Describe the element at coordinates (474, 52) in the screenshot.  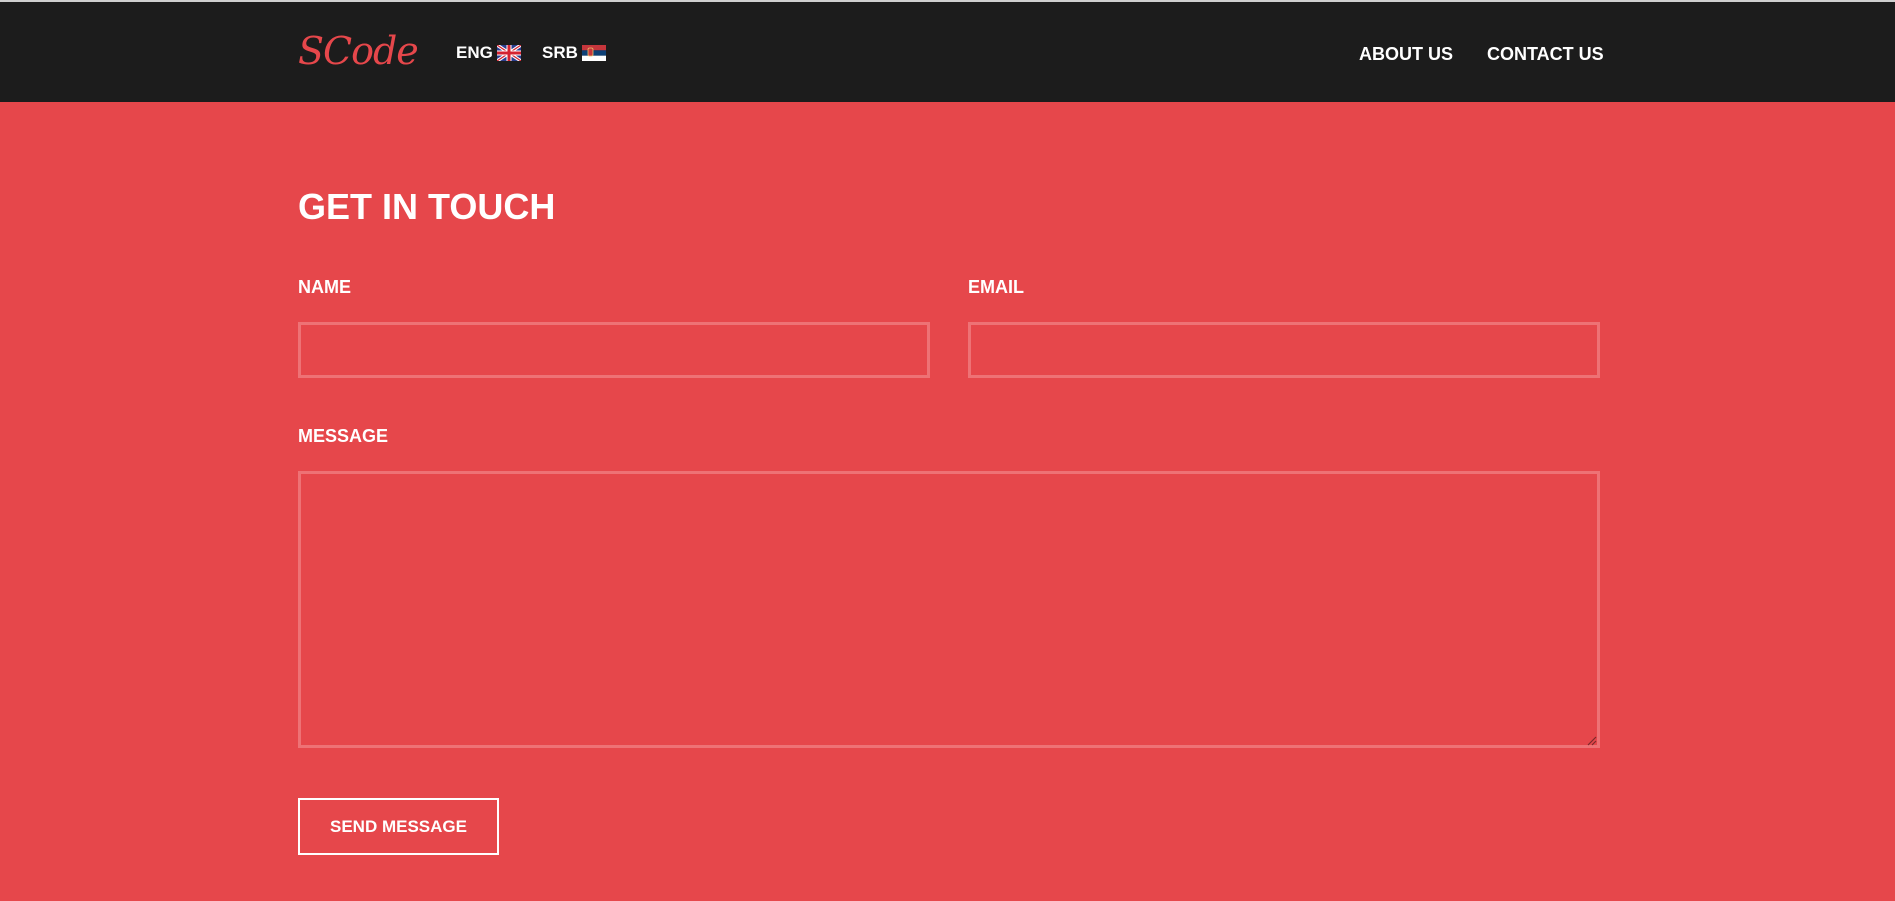
I see `language-eng-label: ENG` at that location.